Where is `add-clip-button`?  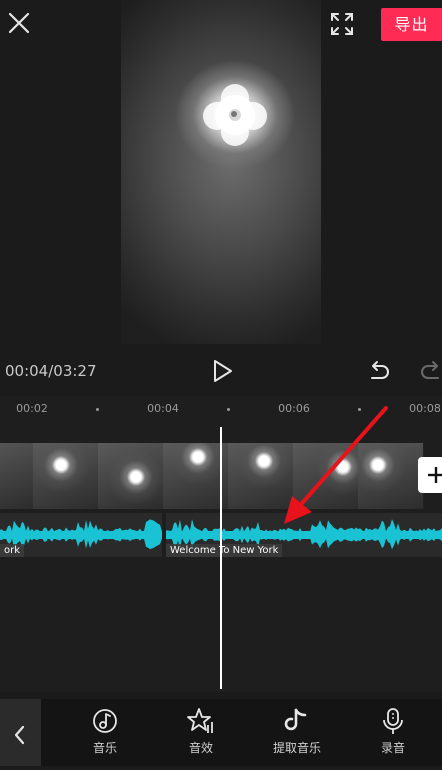
add-clip-button is located at coordinates (430, 475).